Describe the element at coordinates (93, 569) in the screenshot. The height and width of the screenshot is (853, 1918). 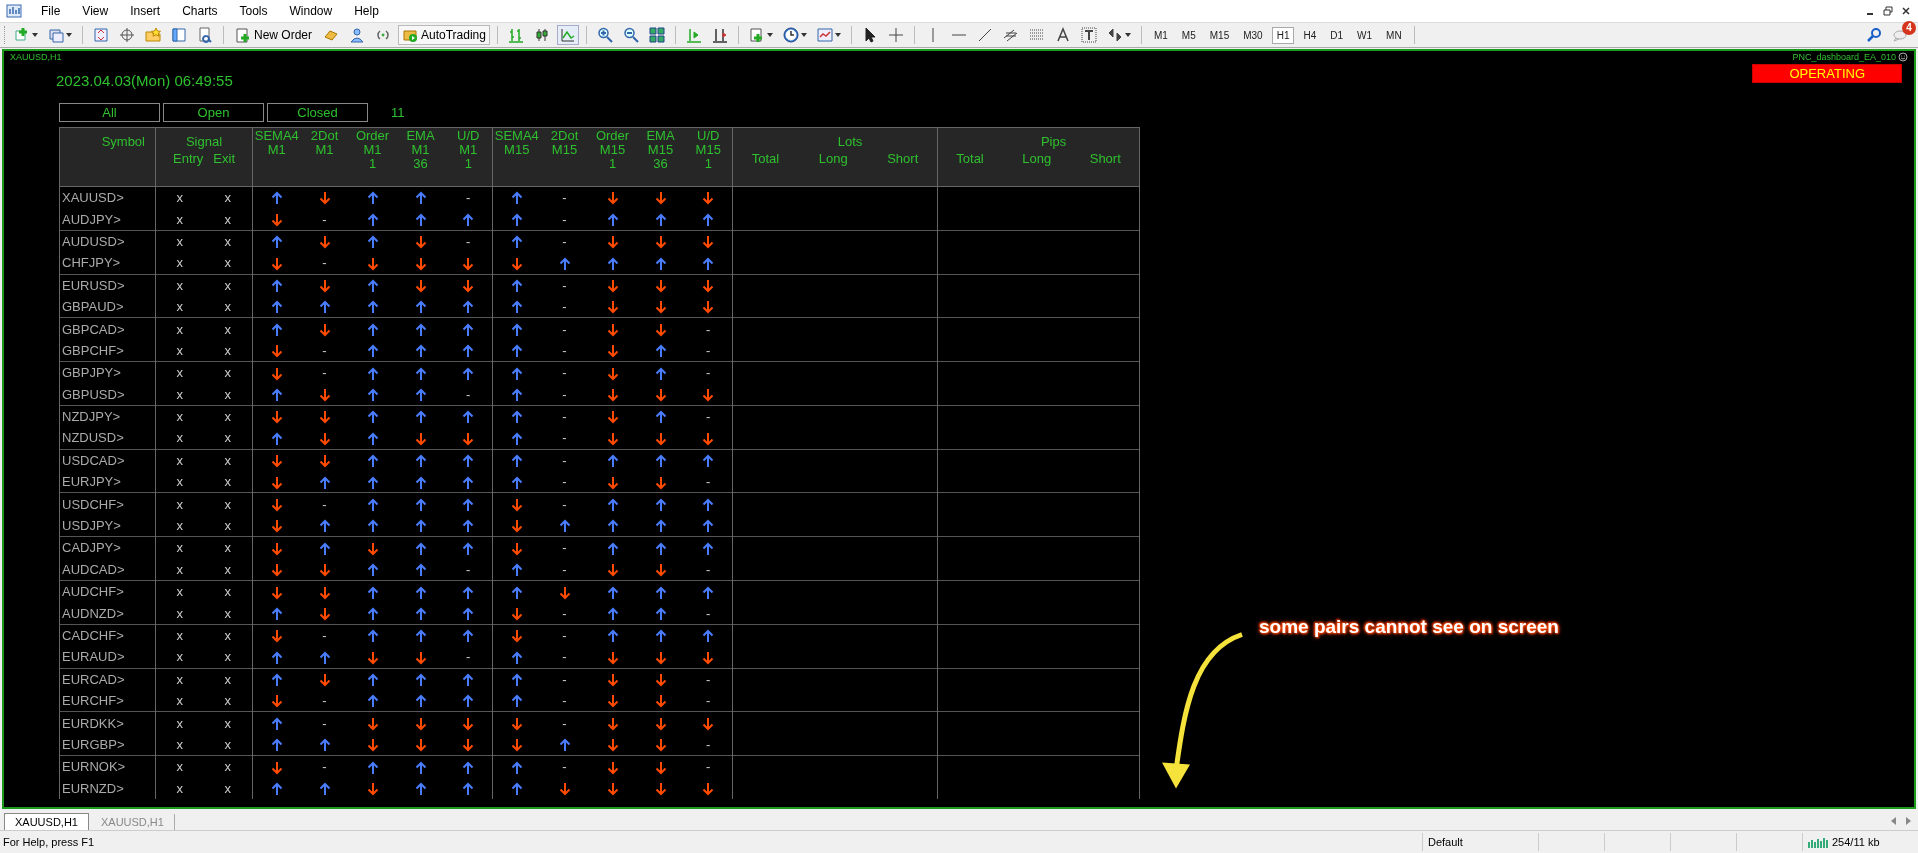
I see `symbol-link: AUDCAD>` at that location.